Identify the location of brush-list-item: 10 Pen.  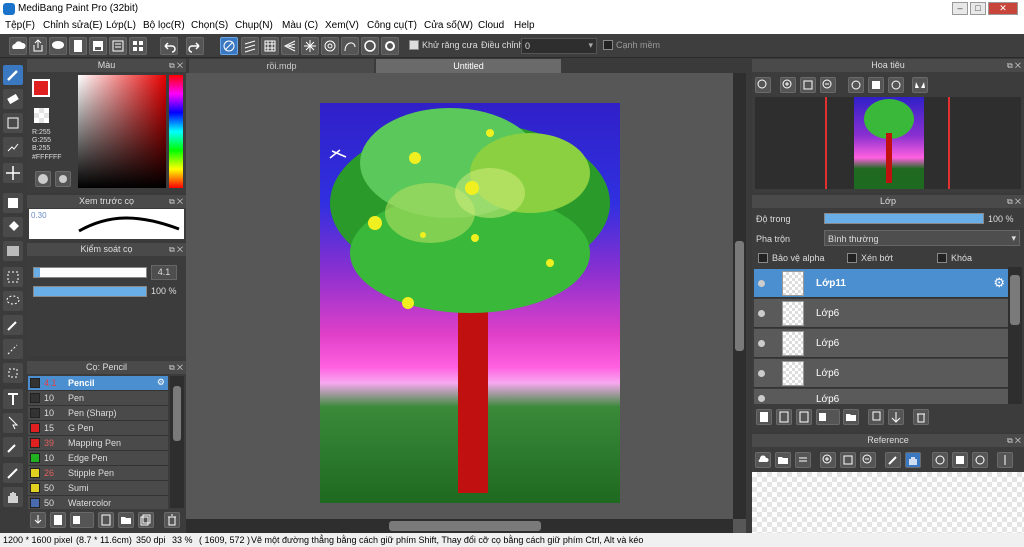
(98, 398).